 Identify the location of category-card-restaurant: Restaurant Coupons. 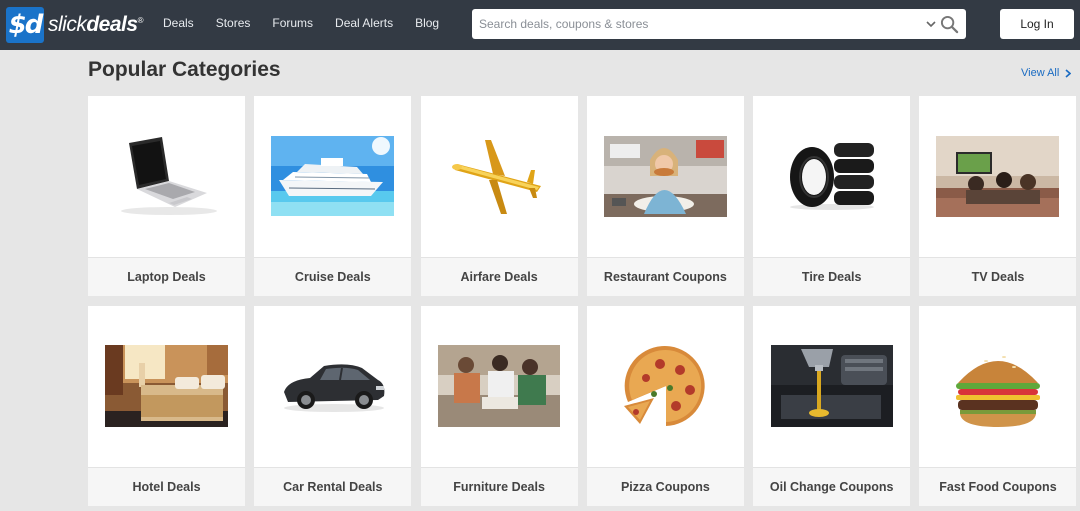
(665, 196).